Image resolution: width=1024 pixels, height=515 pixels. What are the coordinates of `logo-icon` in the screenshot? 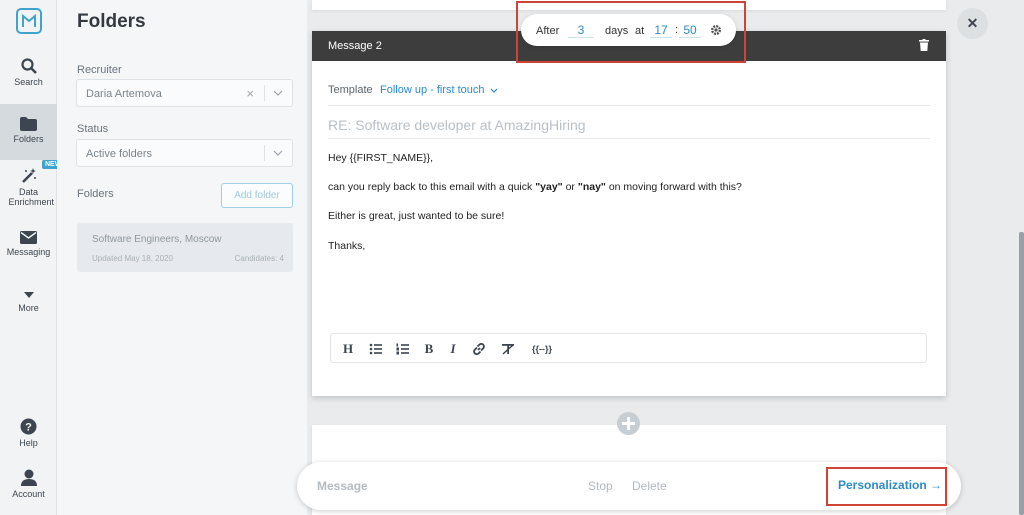 It's located at (29, 21).